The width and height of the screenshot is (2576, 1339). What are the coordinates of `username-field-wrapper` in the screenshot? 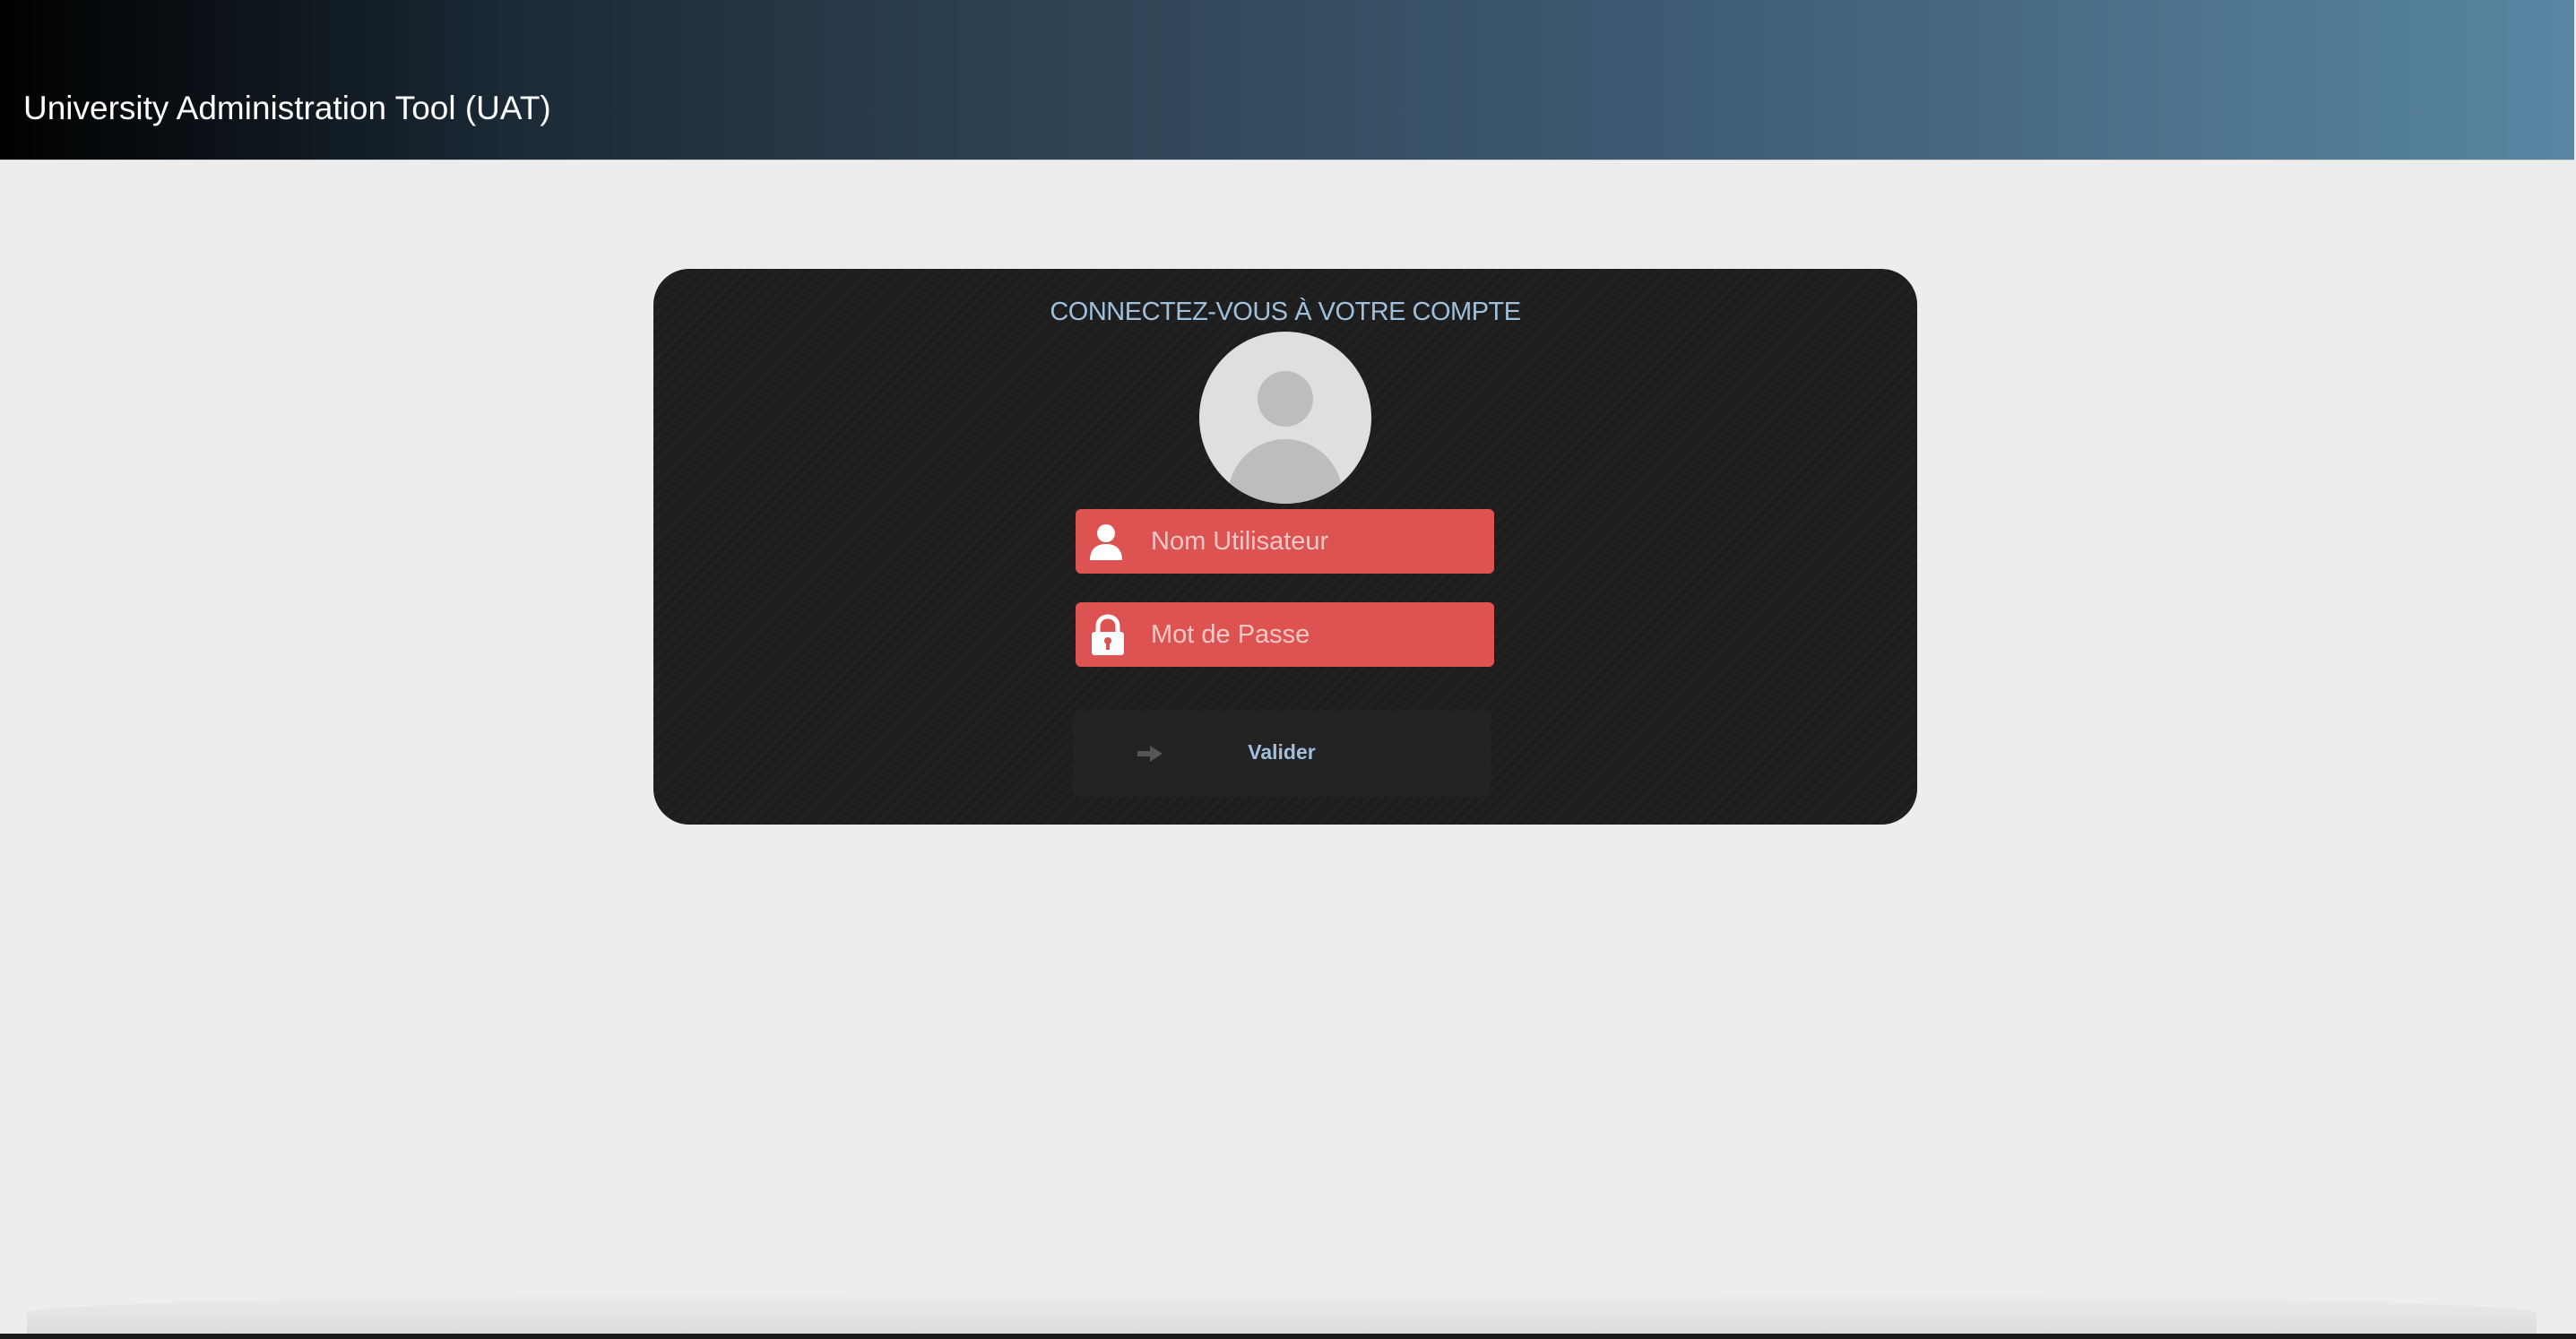 It's located at (1285, 541).